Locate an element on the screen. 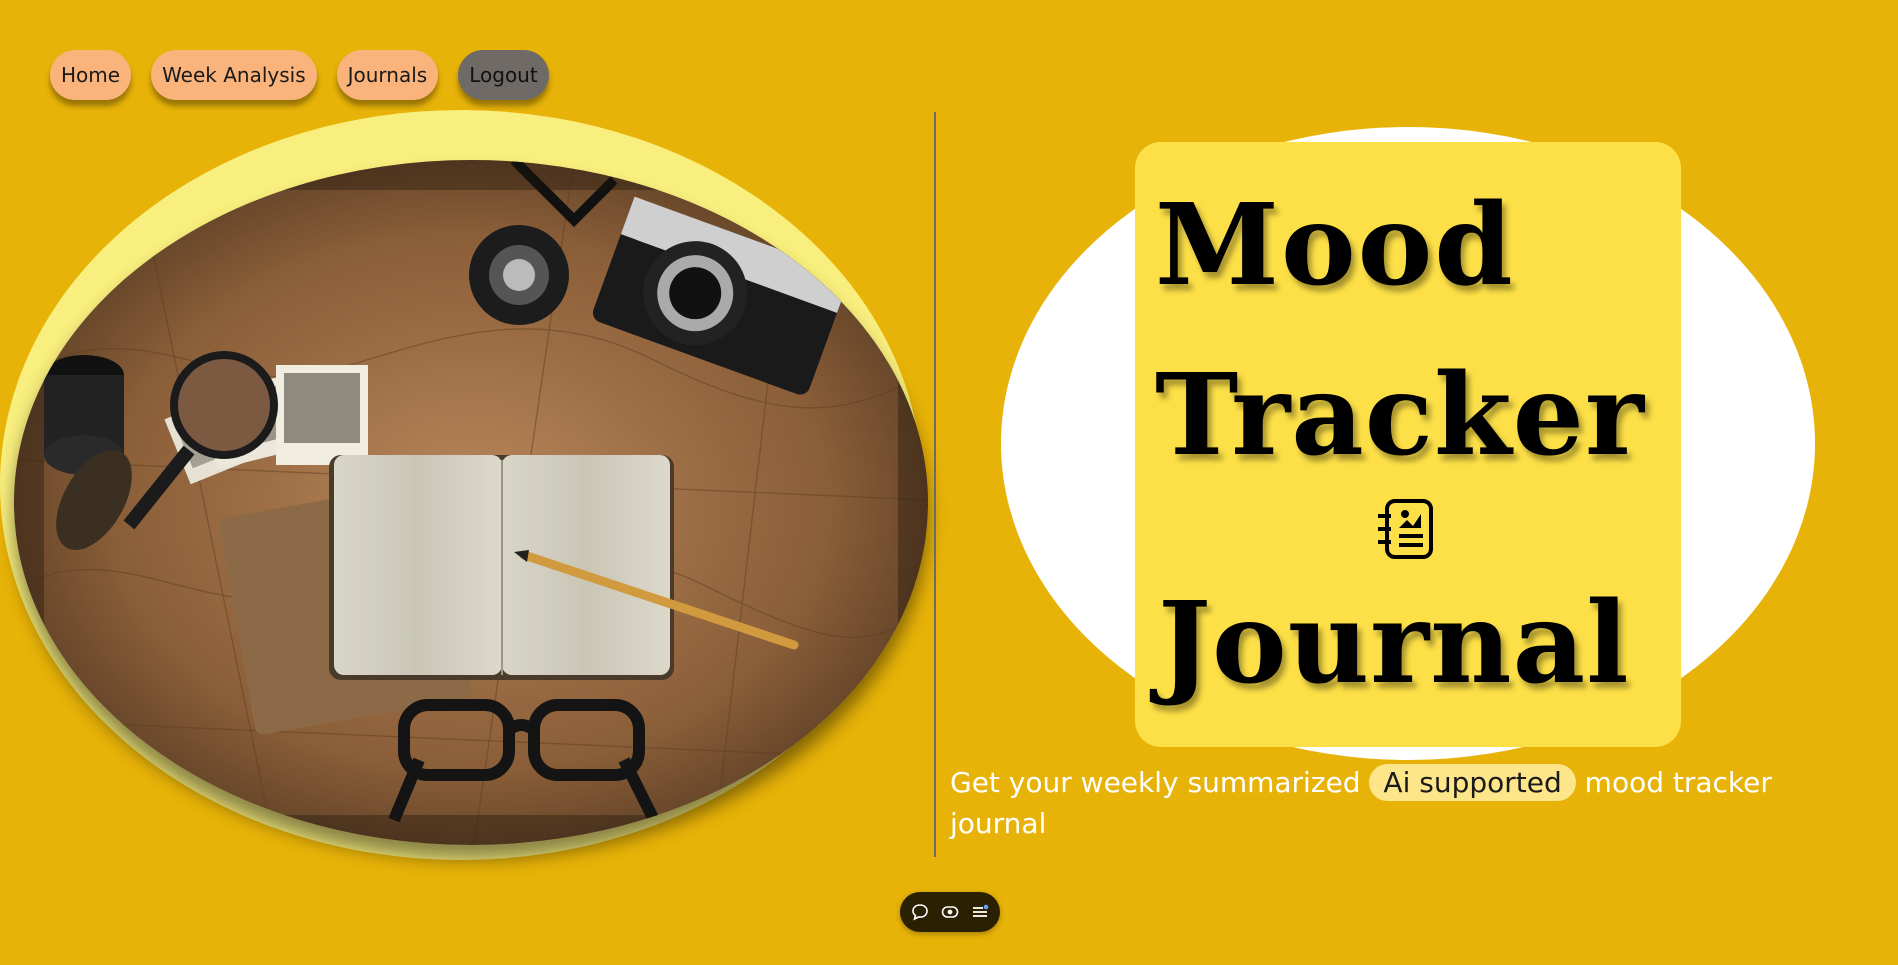 This screenshot has height=965, width=1898. tagline-text-start: Get your weekly summarized is located at coordinates (1160, 782).